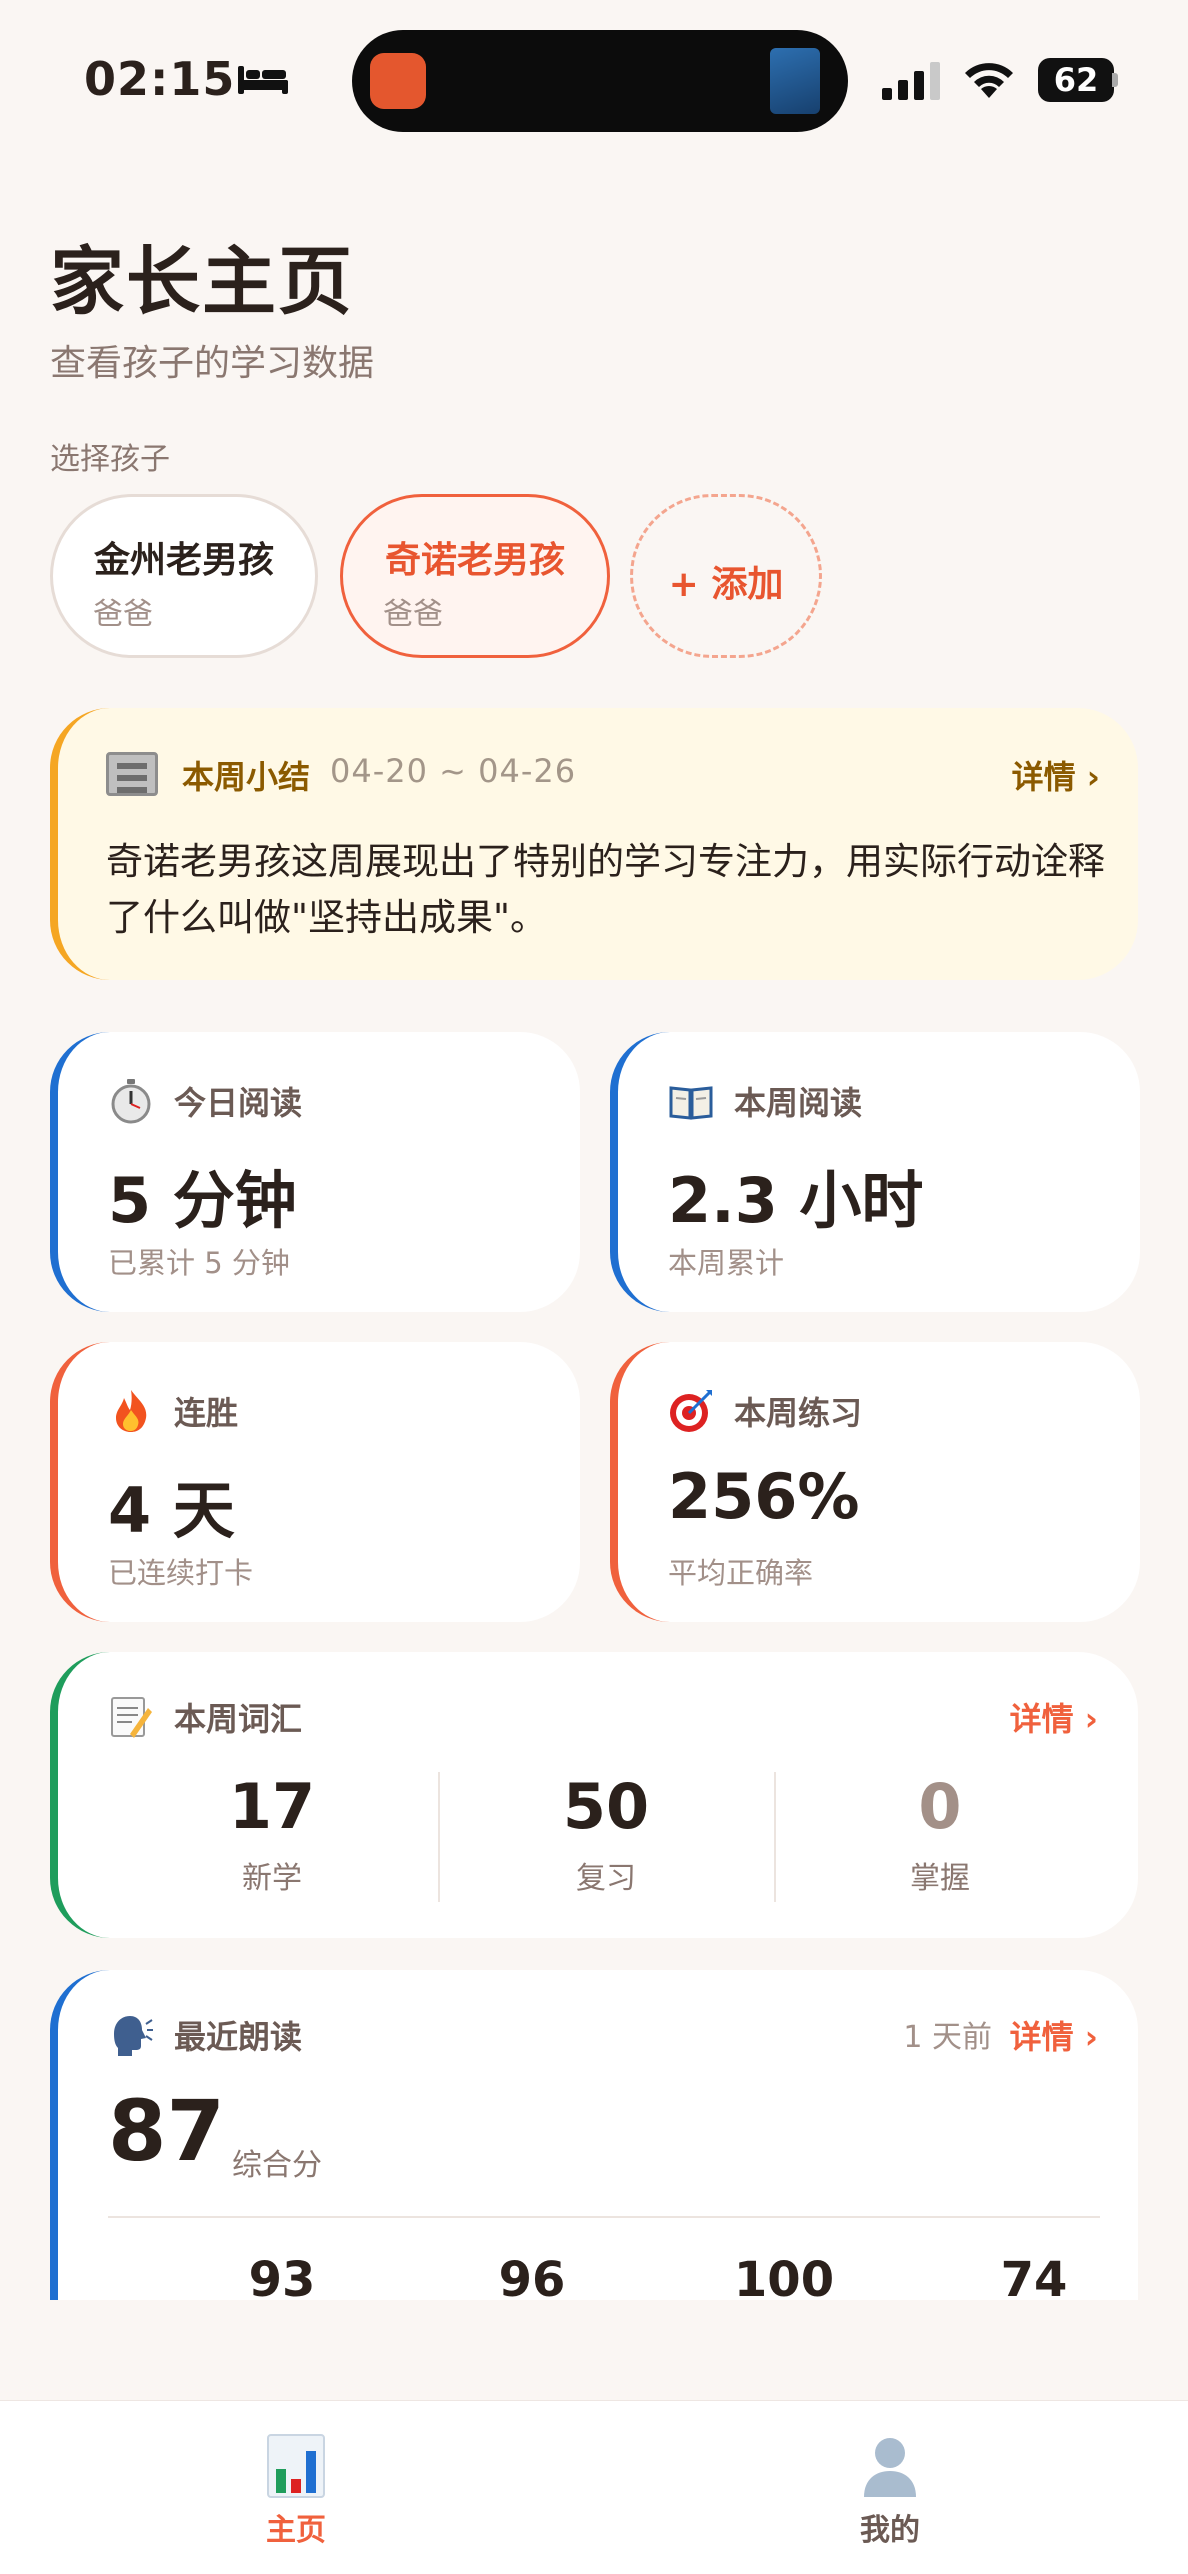  What do you see at coordinates (940, 1878) in the screenshot?
I see `vocab-mastered-label: 掌握` at bounding box center [940, 1878].